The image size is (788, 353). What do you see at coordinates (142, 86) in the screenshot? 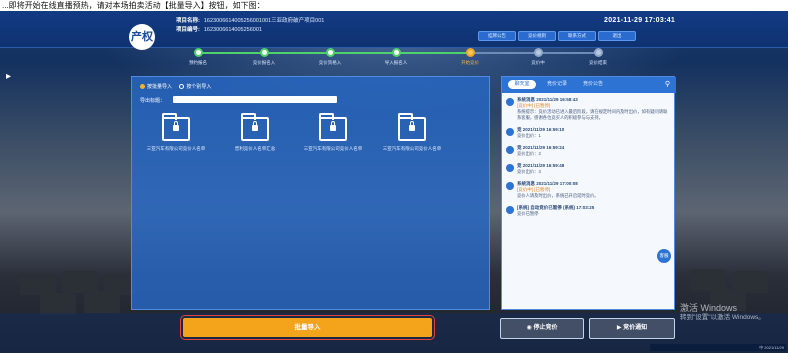
I see `radio-selected-icon` at bounding box center [142, 86].